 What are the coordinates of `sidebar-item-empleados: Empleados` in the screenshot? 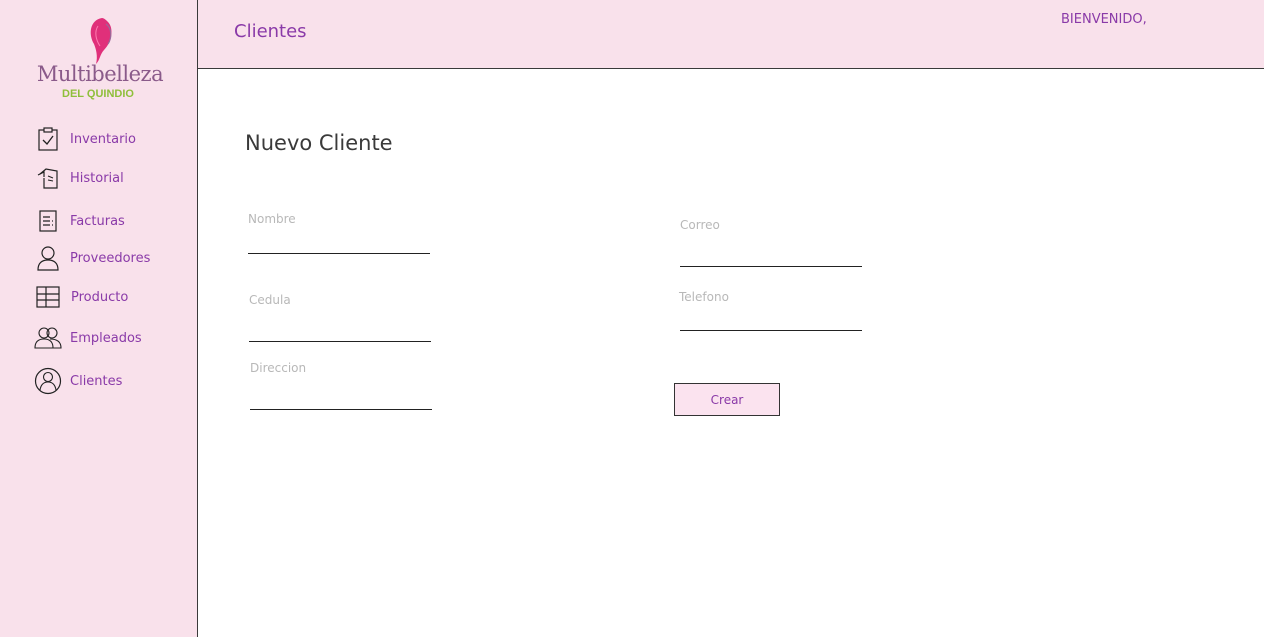 It's located at (88, 338).